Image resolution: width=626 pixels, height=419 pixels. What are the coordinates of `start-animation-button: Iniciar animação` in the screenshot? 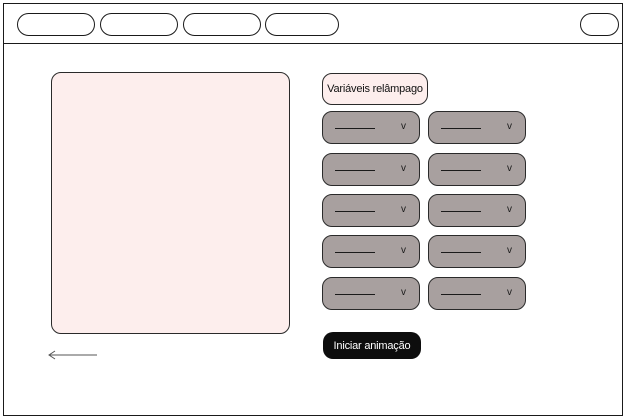 It's located at (372, 345).